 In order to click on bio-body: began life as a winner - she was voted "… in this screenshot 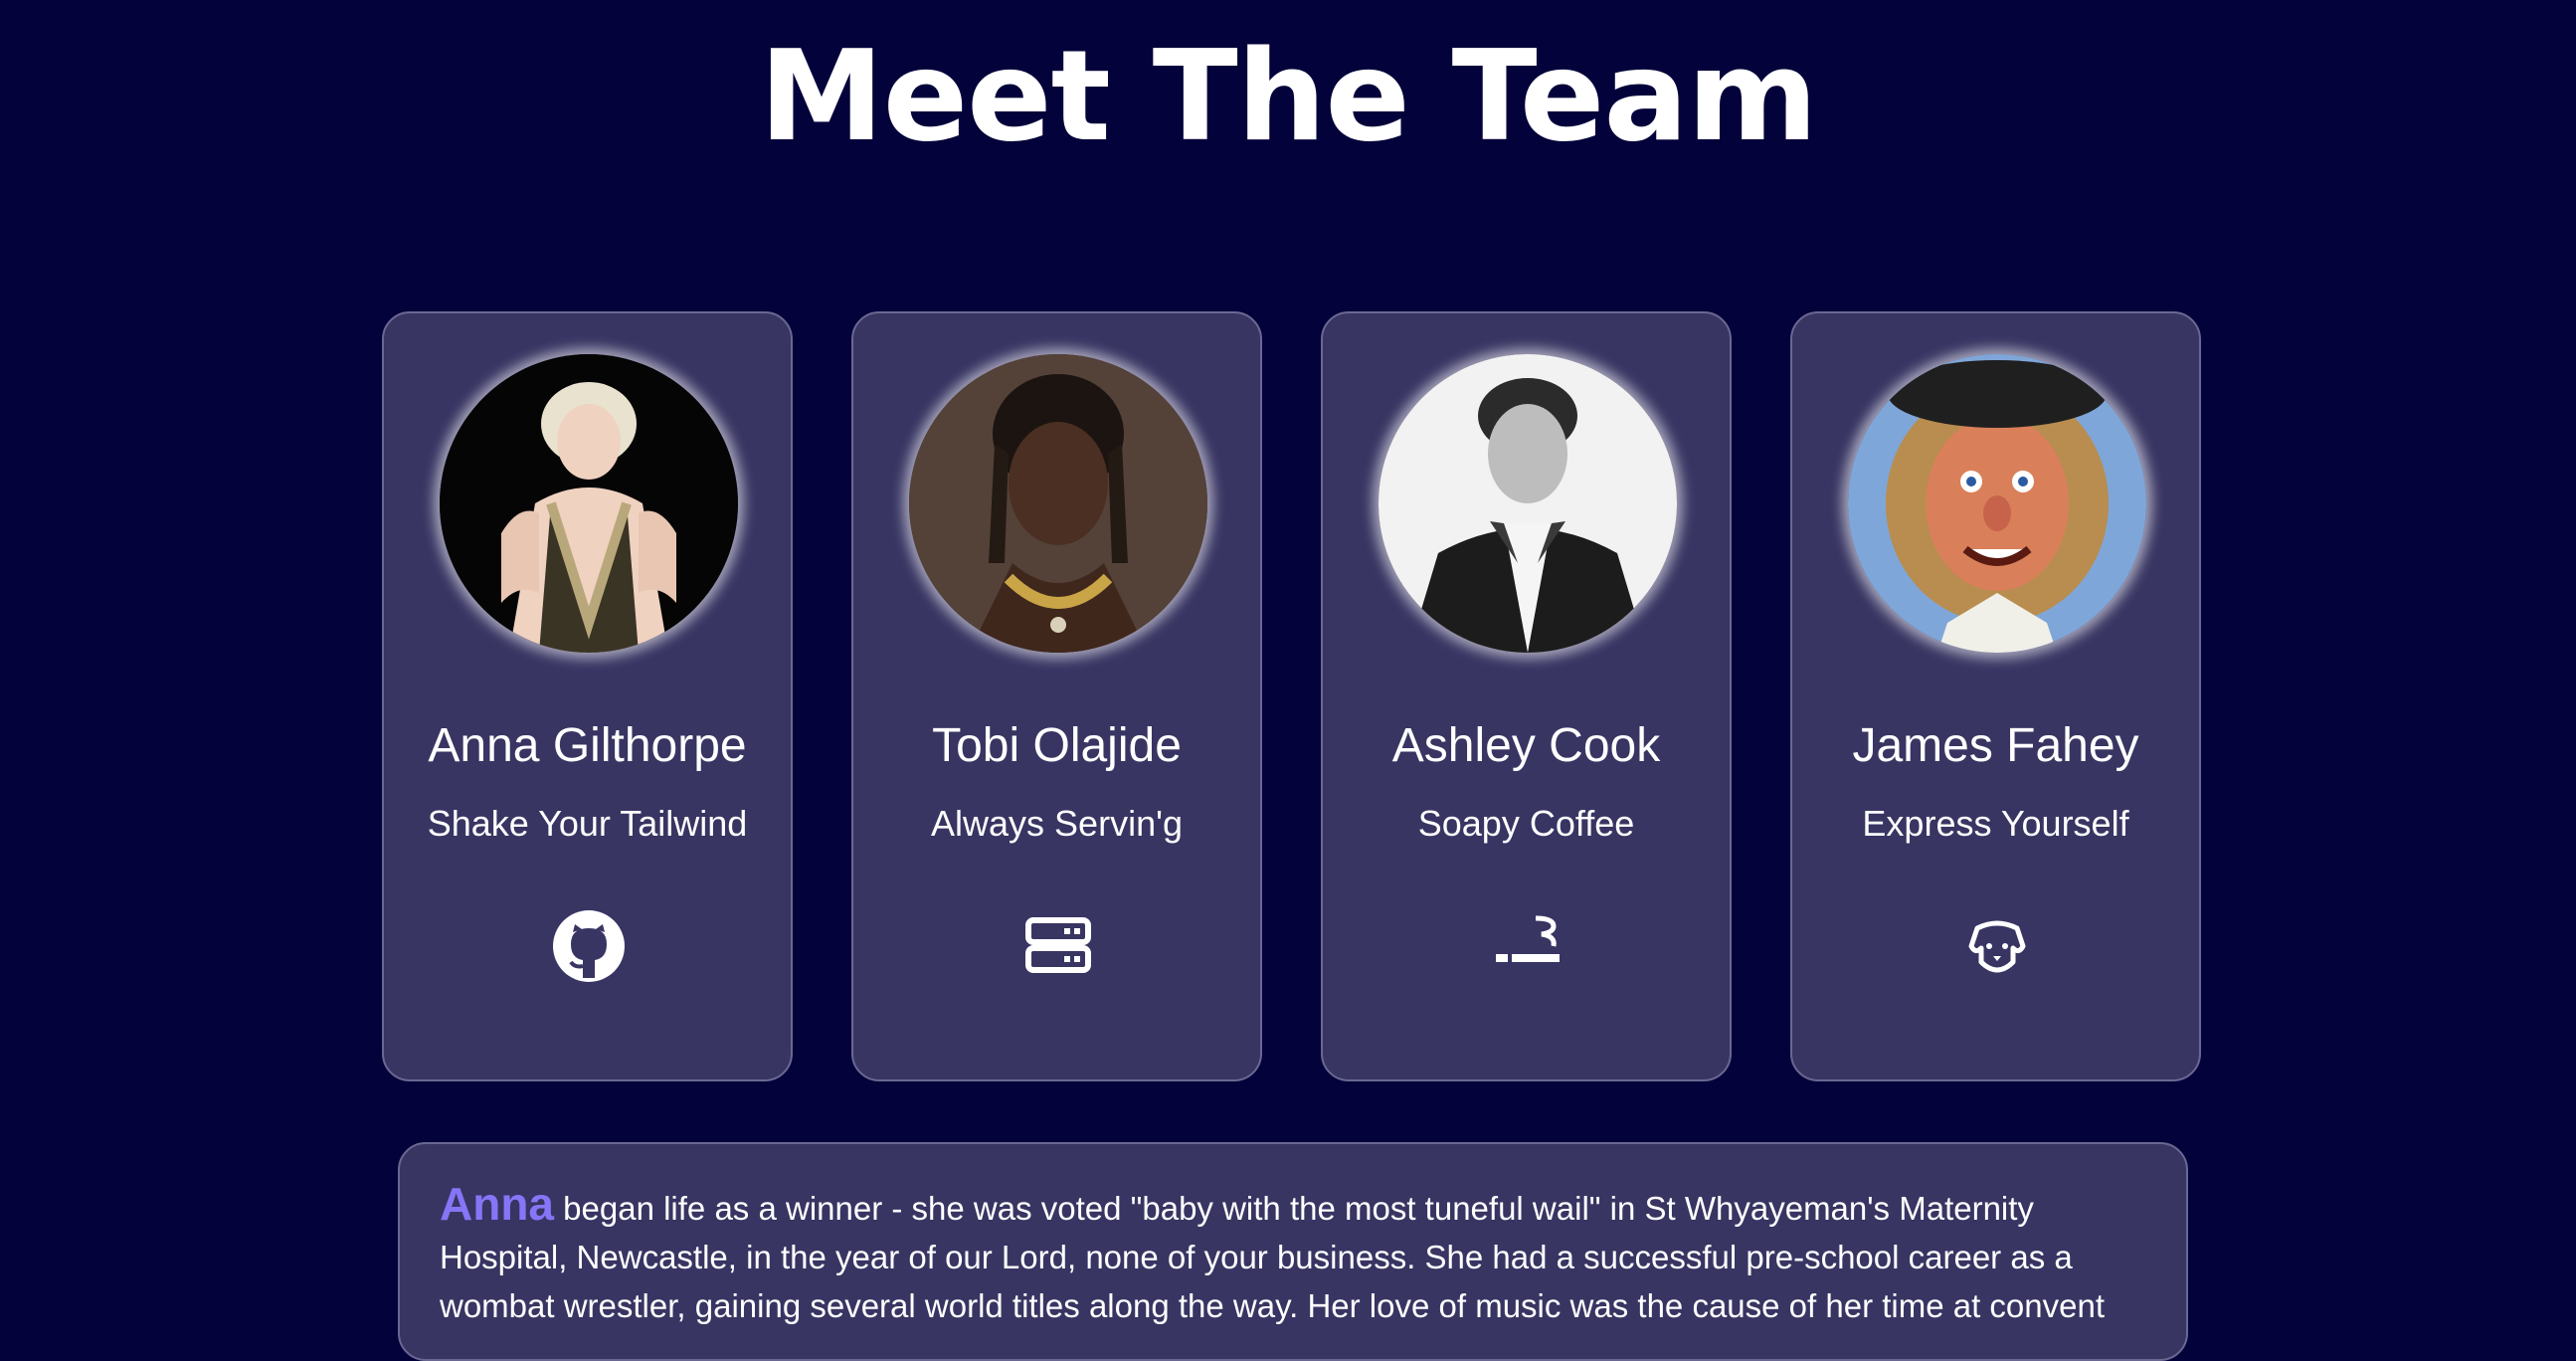, I will do `click(1273, 1257)`.